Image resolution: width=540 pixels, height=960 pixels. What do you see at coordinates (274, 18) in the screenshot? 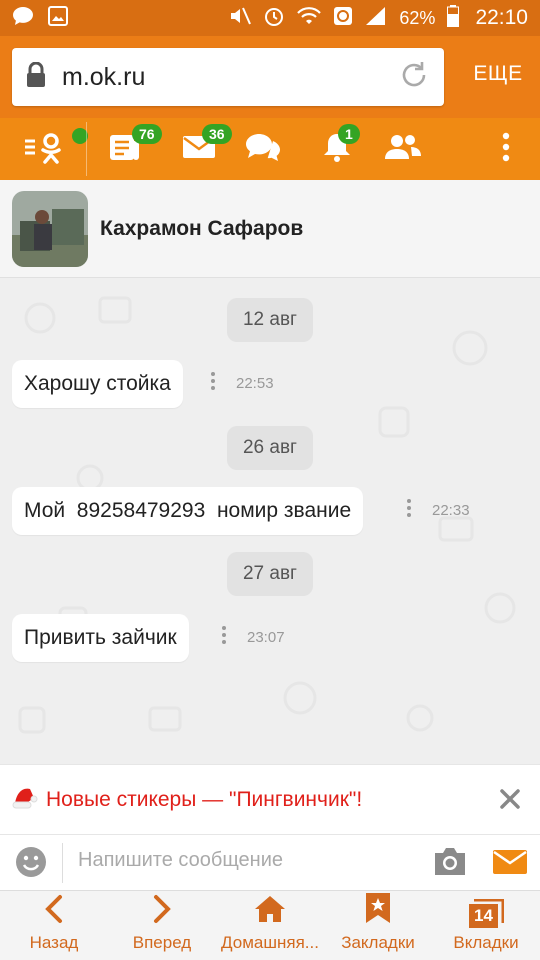
I see `alarm-icon` at bounding box center [274, 18].